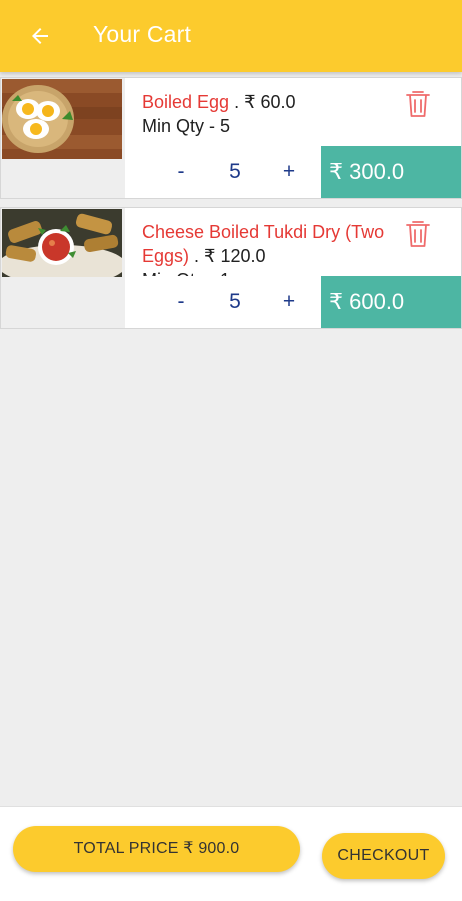  I want to click on checkout-button: CHECKOUT, so click(383, 856).